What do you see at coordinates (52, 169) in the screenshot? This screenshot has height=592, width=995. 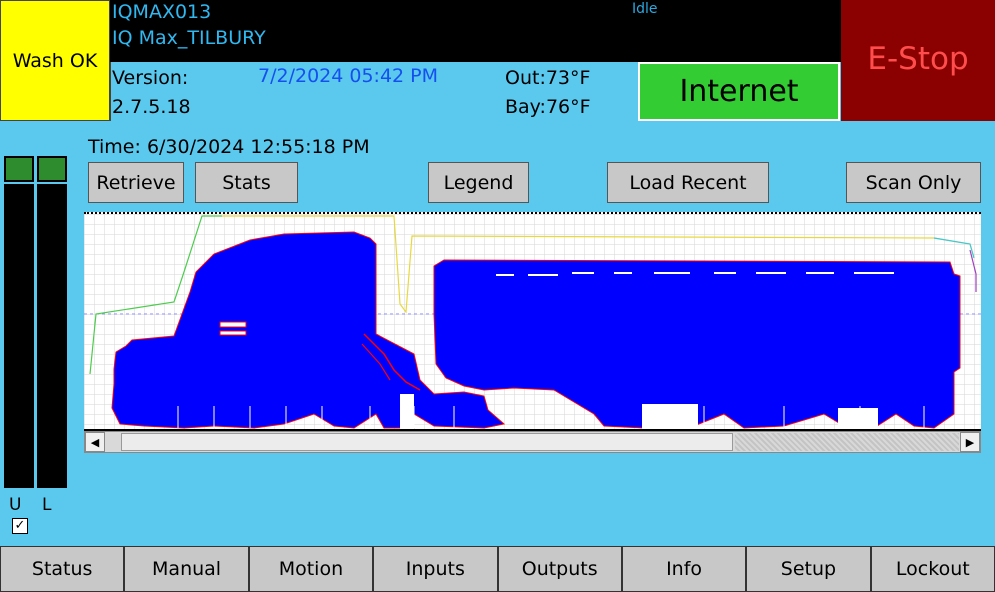 I see `meter-l-indicator` at bounding box center [52, 169].